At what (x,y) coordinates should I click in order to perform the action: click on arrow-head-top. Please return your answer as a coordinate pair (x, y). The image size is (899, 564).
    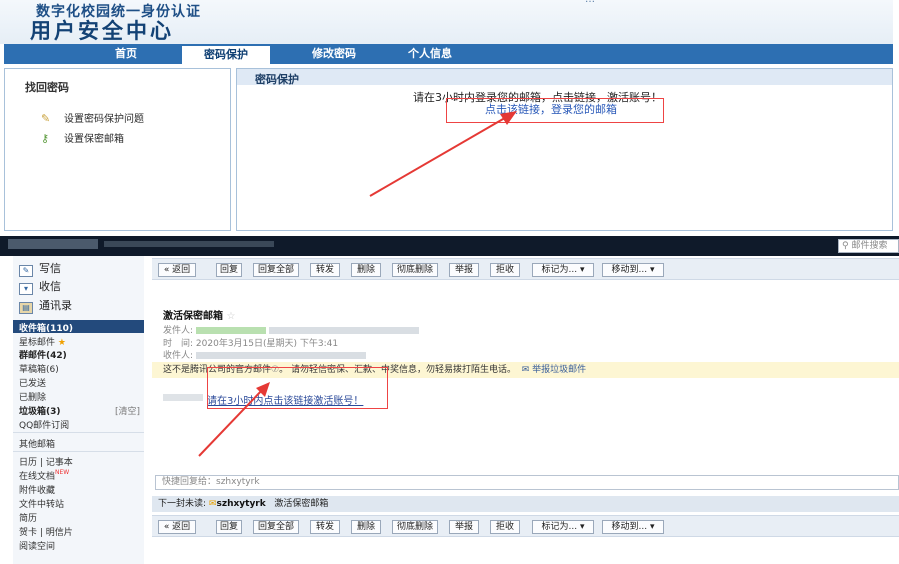
    Looking at the image, I should click on (508, 118).